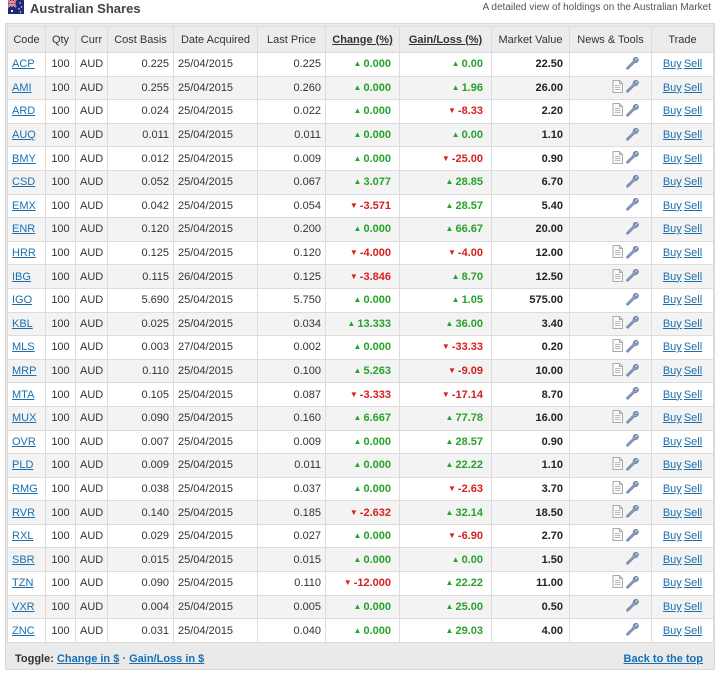 The height and width of the screenshot is (674, 721). Describe the element at coordinates (24, 135) in the screenshot. I see `stock-code-link: AUQ` at that location.